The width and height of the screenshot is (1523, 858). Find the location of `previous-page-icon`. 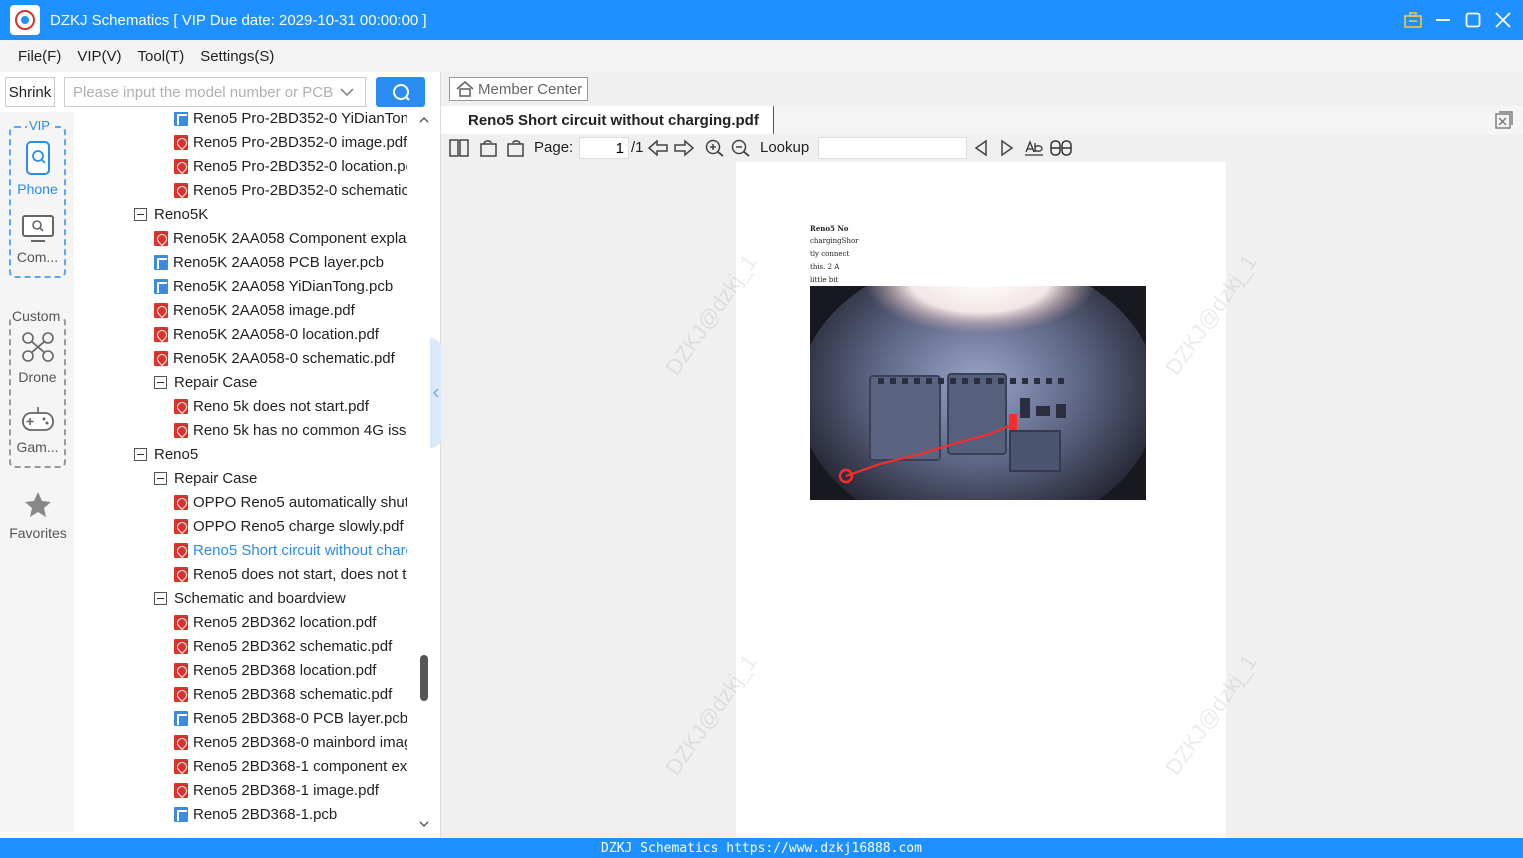

previous-page-icon is located at coordinates (658, 148).